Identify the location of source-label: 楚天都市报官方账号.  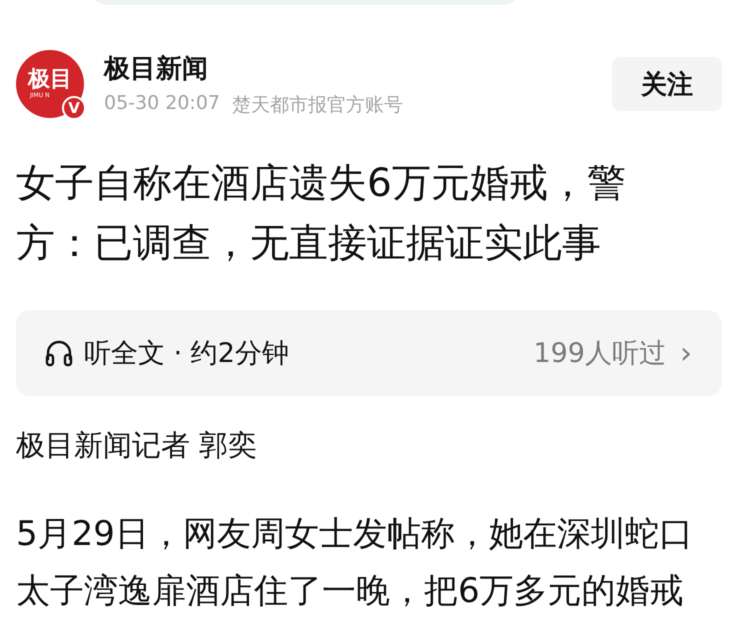
(318, 105).